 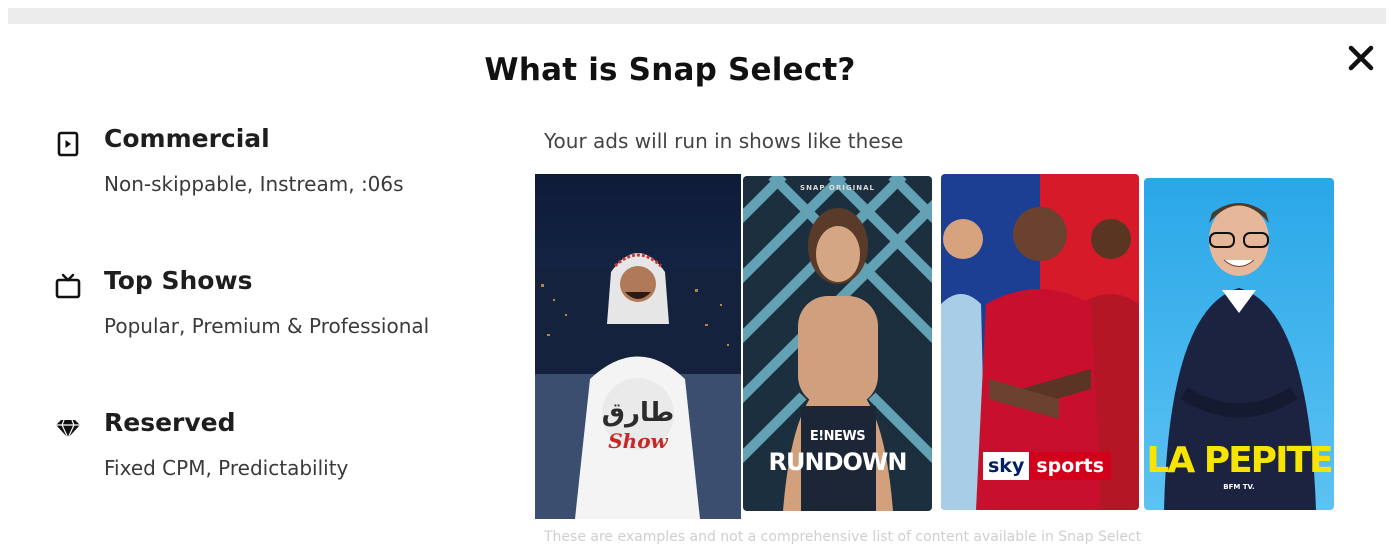 I want to click on show-thumbnail-tariq: طارق Show, so click(x=638, y=346).